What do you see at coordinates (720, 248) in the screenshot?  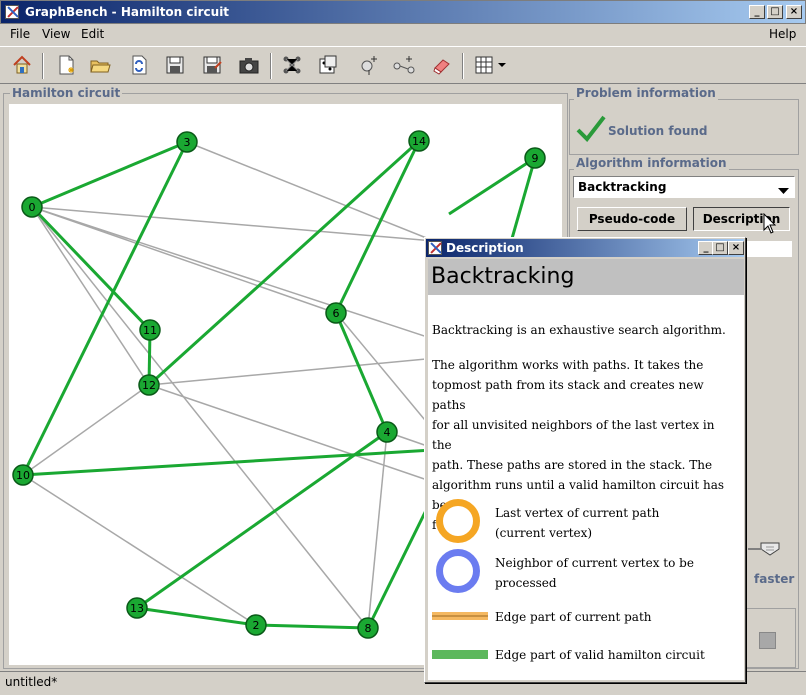 I see `dialog-maximize-button: □` at bounding box center [720, 248].